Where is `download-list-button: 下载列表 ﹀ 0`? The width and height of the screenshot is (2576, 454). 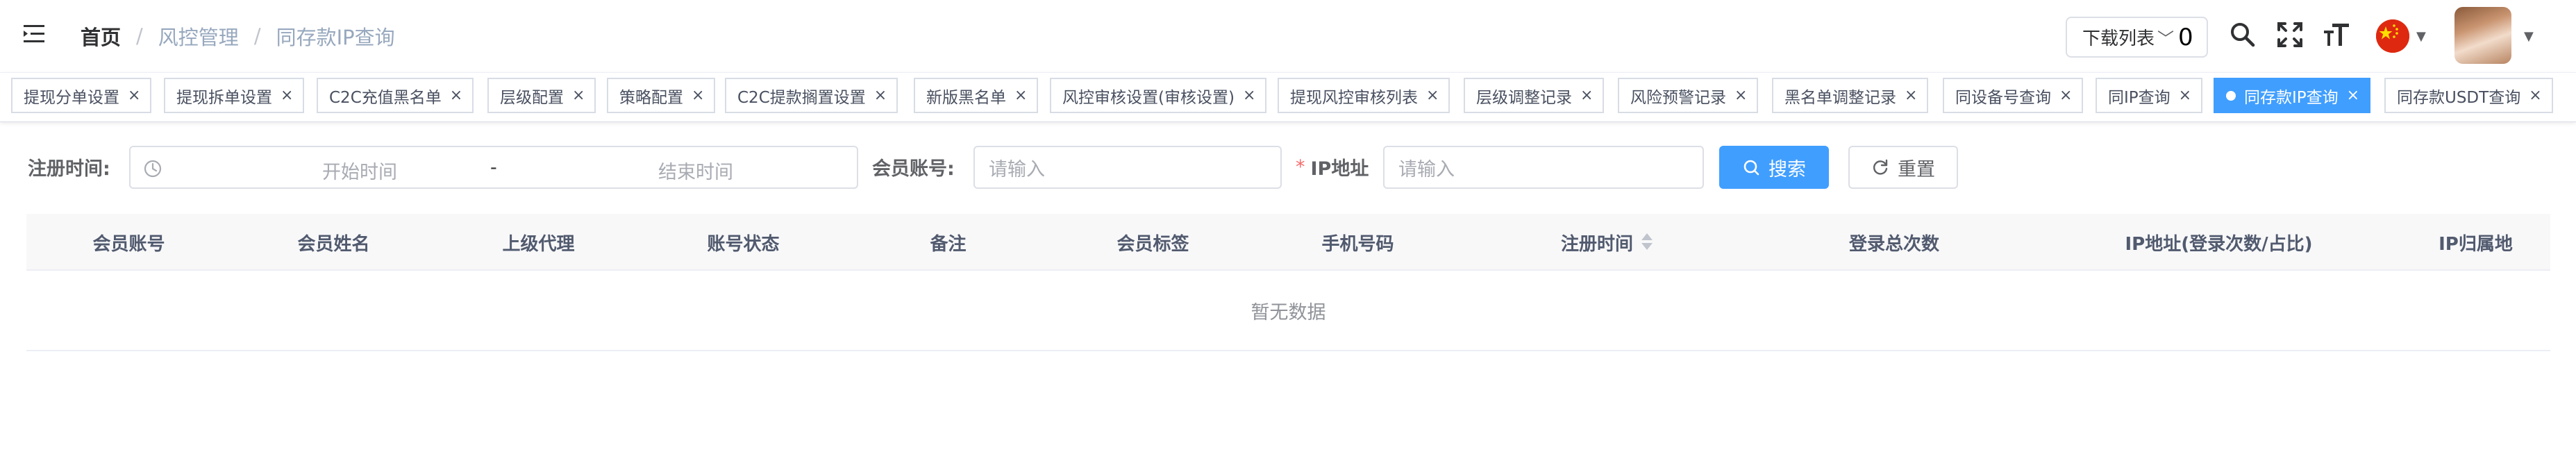
download-list-button: 下载列表 ﹀ 0 is located at coordinates (2137, 38).